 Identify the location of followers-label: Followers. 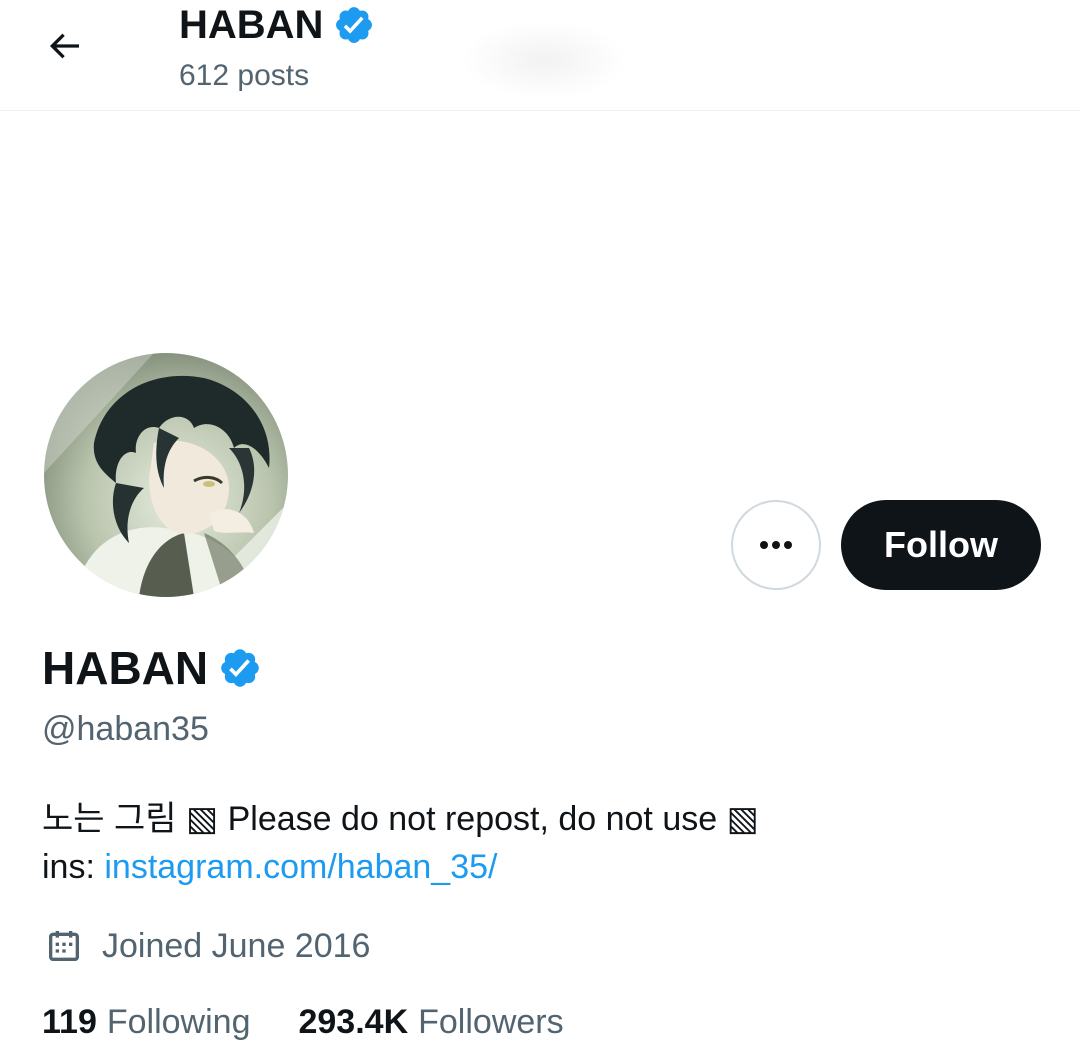
(491, 1021).